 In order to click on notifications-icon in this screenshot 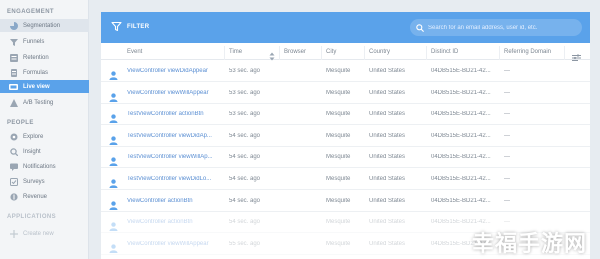, I will do `click(13, 166)`.